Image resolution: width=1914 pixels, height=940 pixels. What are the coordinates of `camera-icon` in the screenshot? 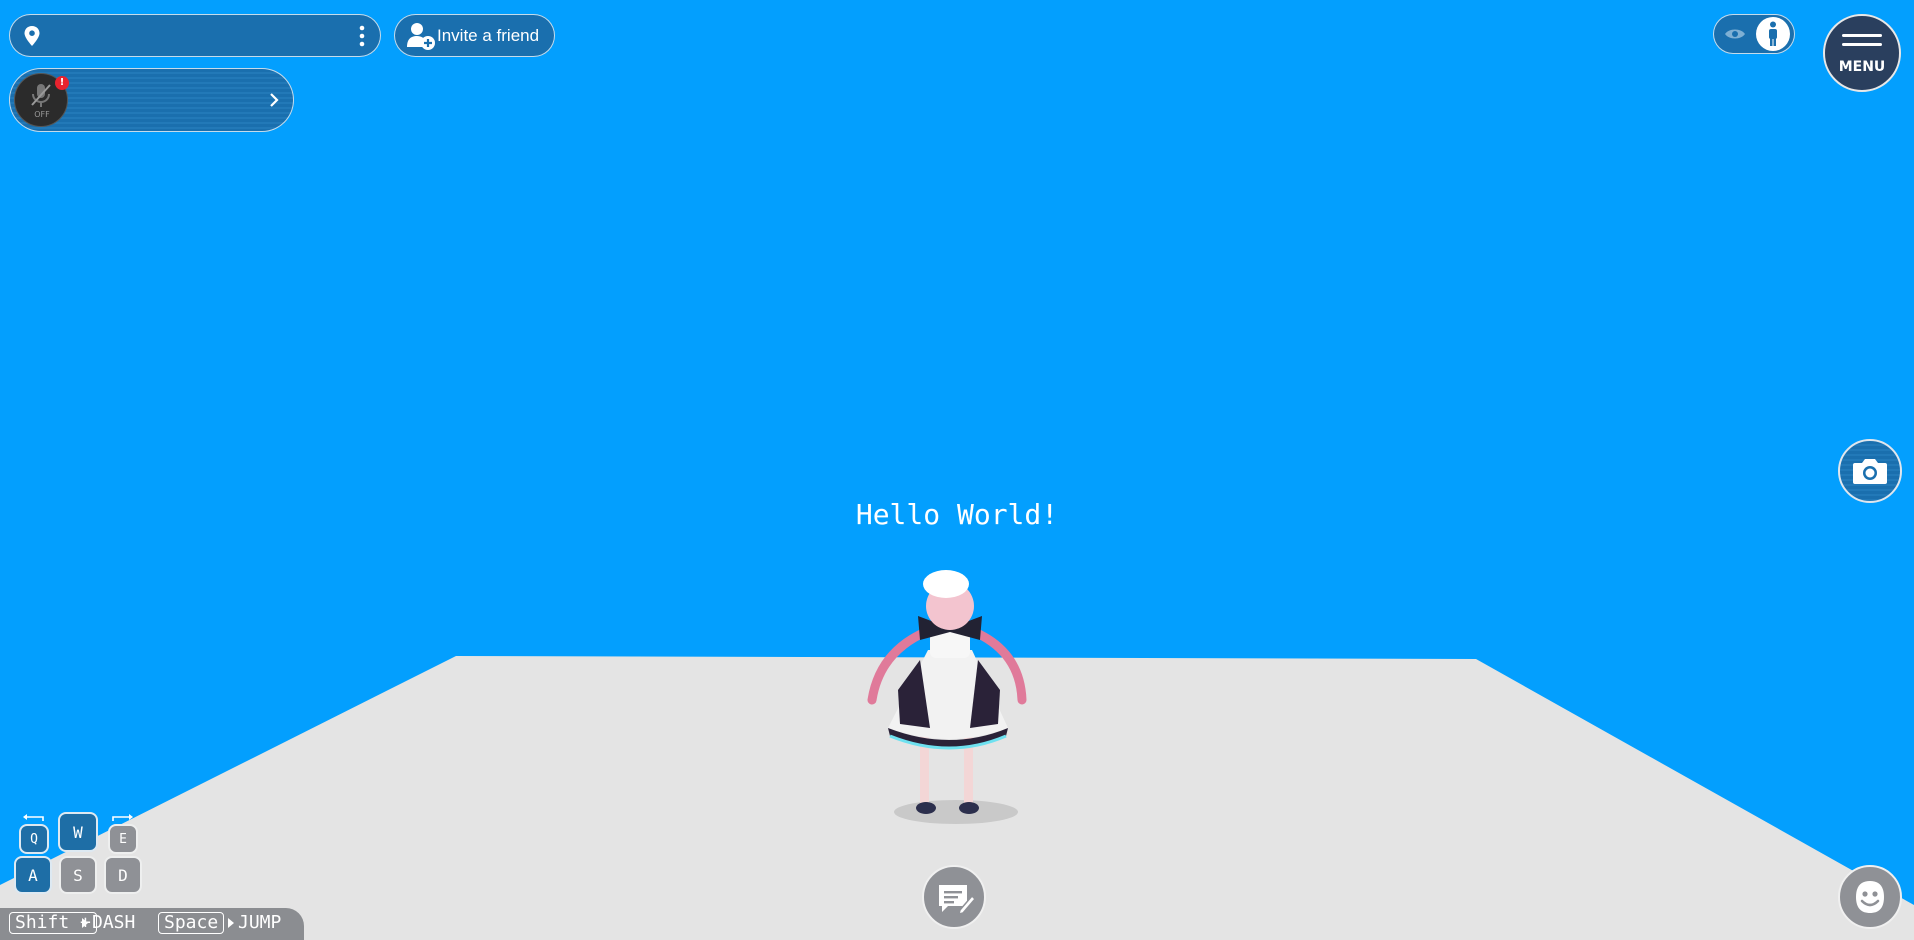 It's located at (1870, 471).